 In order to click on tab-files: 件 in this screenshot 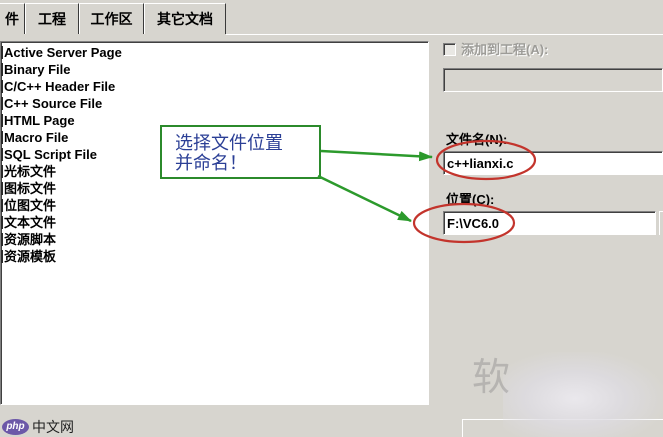, I will do `click(12, 18)`.